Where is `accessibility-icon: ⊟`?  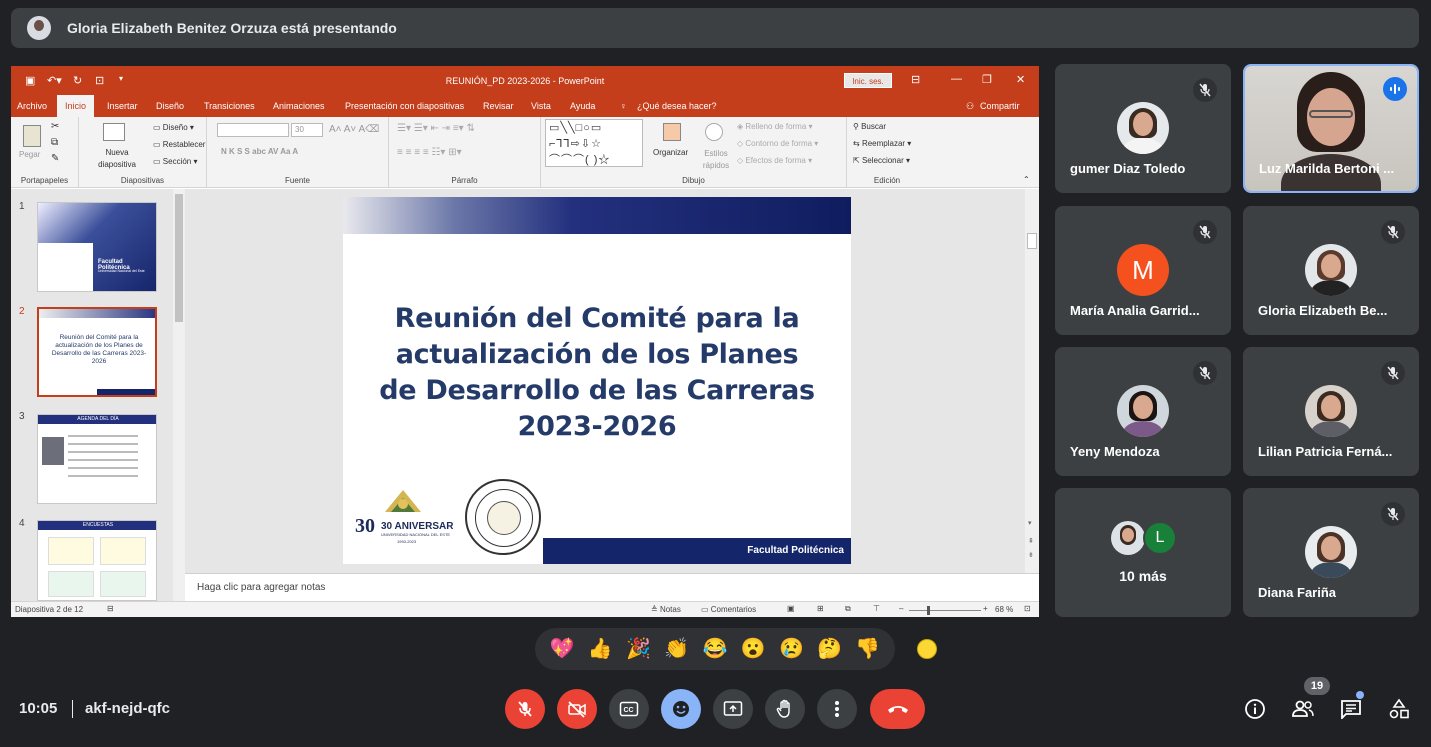
accessibility-icon: ⊟ is located at coordinates (110, 608).